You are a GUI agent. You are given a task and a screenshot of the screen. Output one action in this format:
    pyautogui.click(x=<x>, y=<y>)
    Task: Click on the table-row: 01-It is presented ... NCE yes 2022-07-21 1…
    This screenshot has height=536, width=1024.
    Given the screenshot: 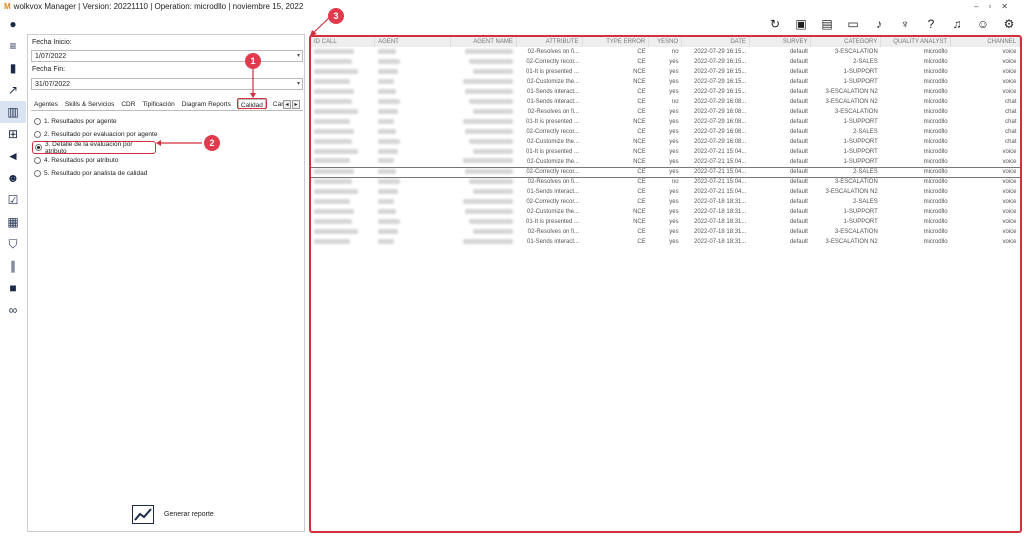 What is the action you would take?
    pyautogui.click(x=665, y=152)
    